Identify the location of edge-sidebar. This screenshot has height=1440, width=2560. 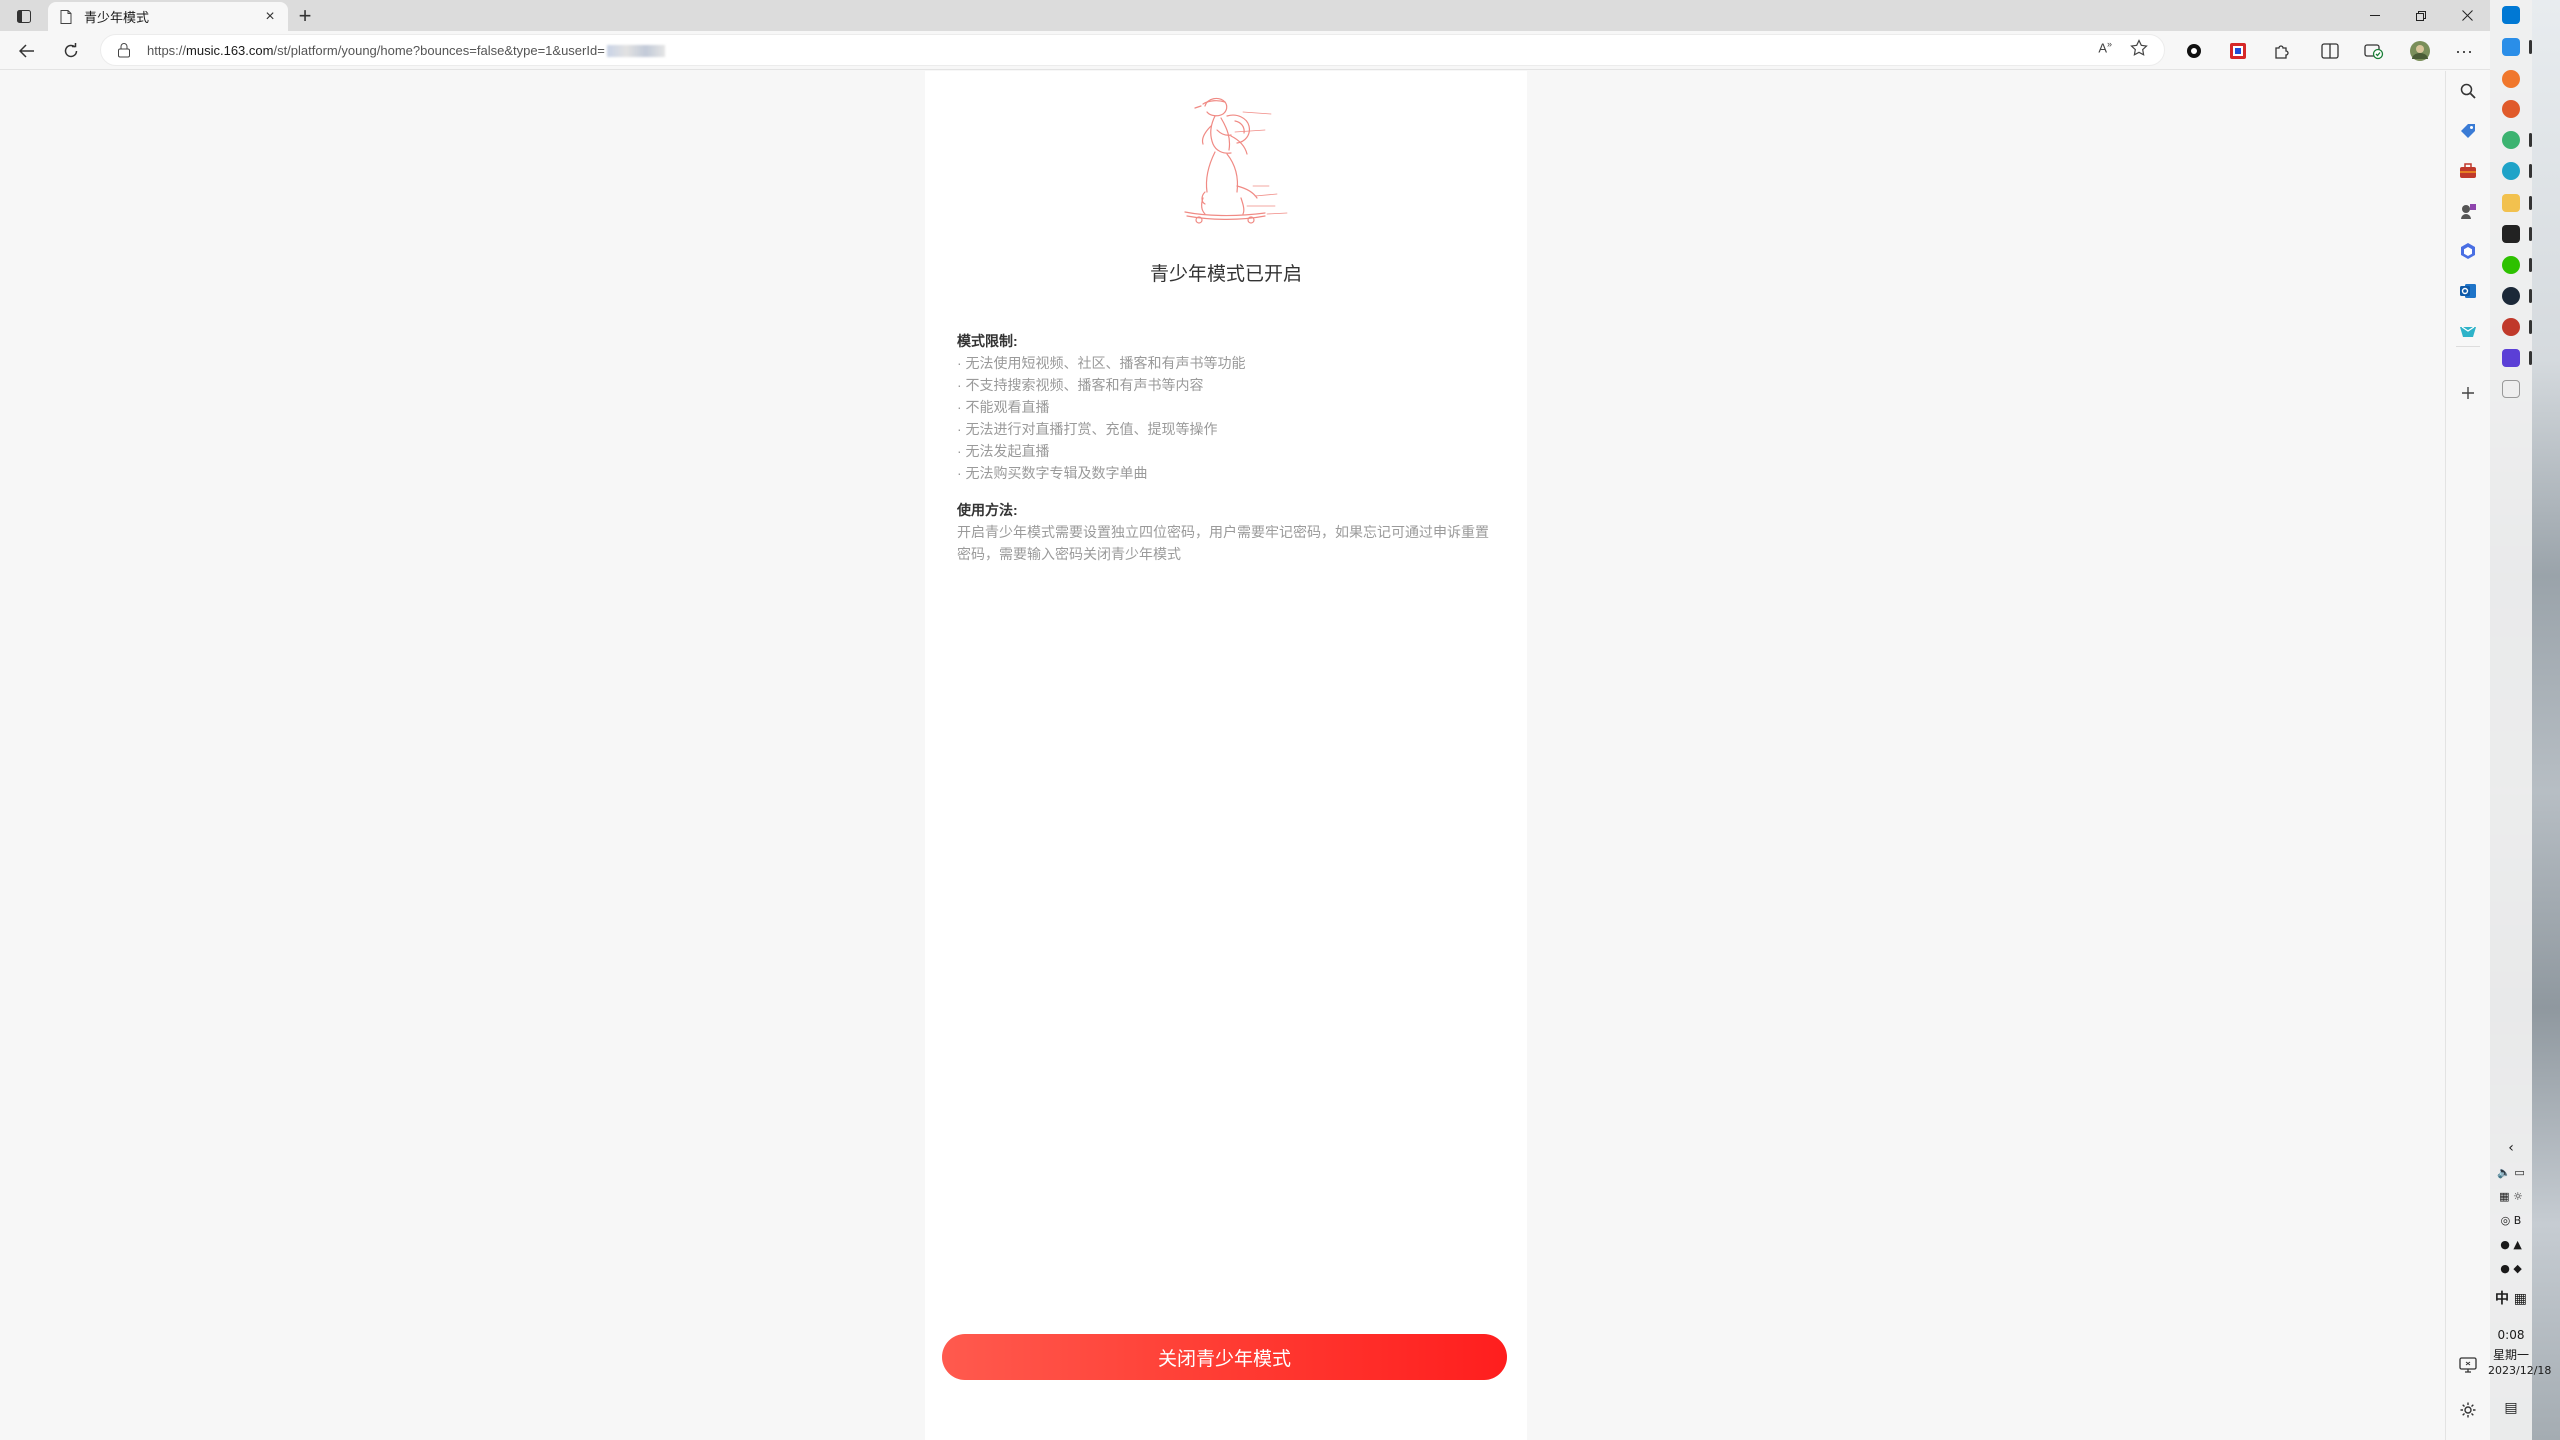
(2467, 755).